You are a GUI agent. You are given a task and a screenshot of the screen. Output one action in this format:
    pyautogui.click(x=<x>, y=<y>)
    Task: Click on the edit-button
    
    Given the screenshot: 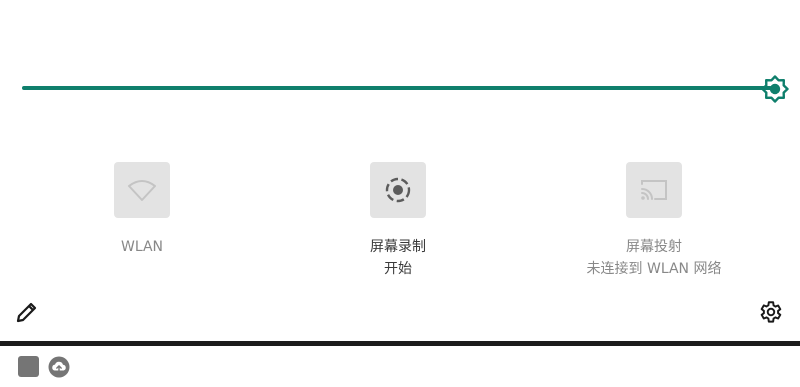 What is the action you would take?
    pyautogui.click(x=27, y=312)
    